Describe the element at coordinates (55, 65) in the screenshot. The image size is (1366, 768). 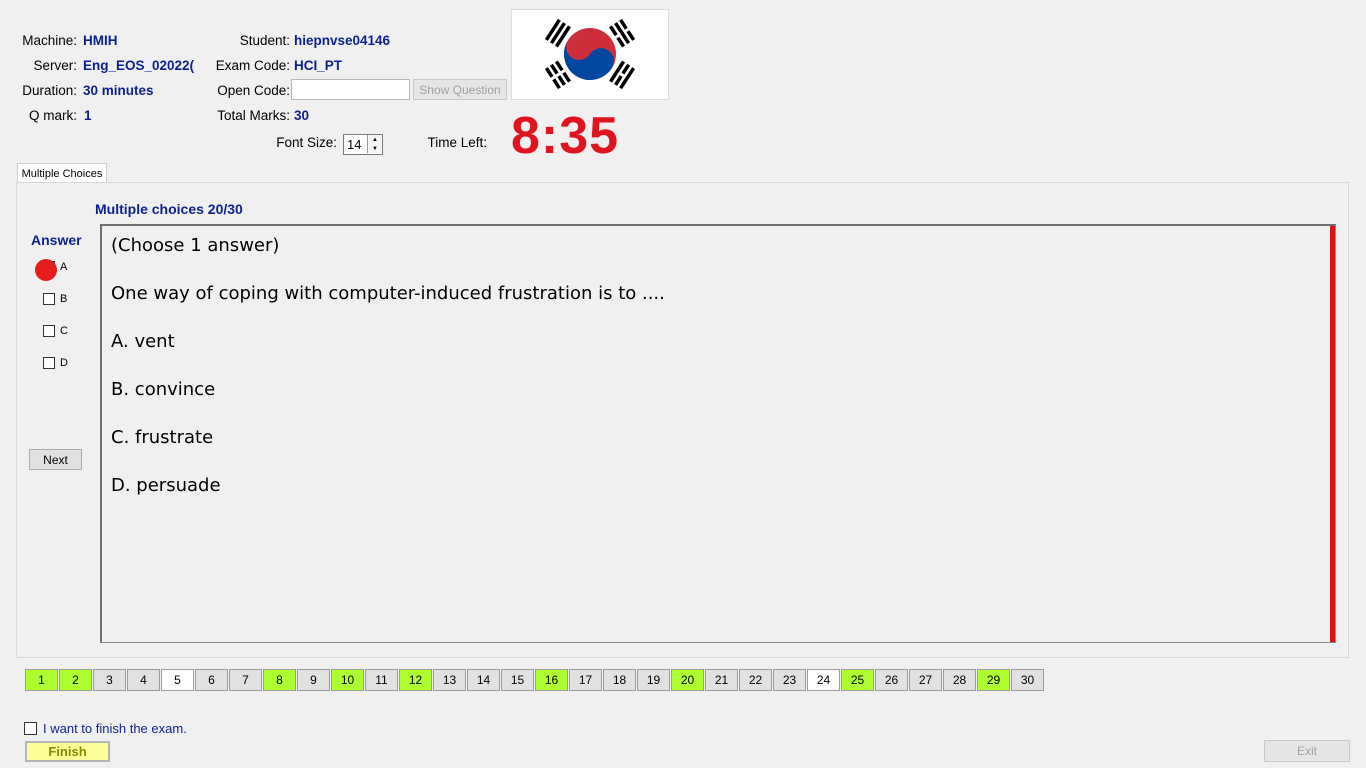
I see `server-label: Server:` at that location.